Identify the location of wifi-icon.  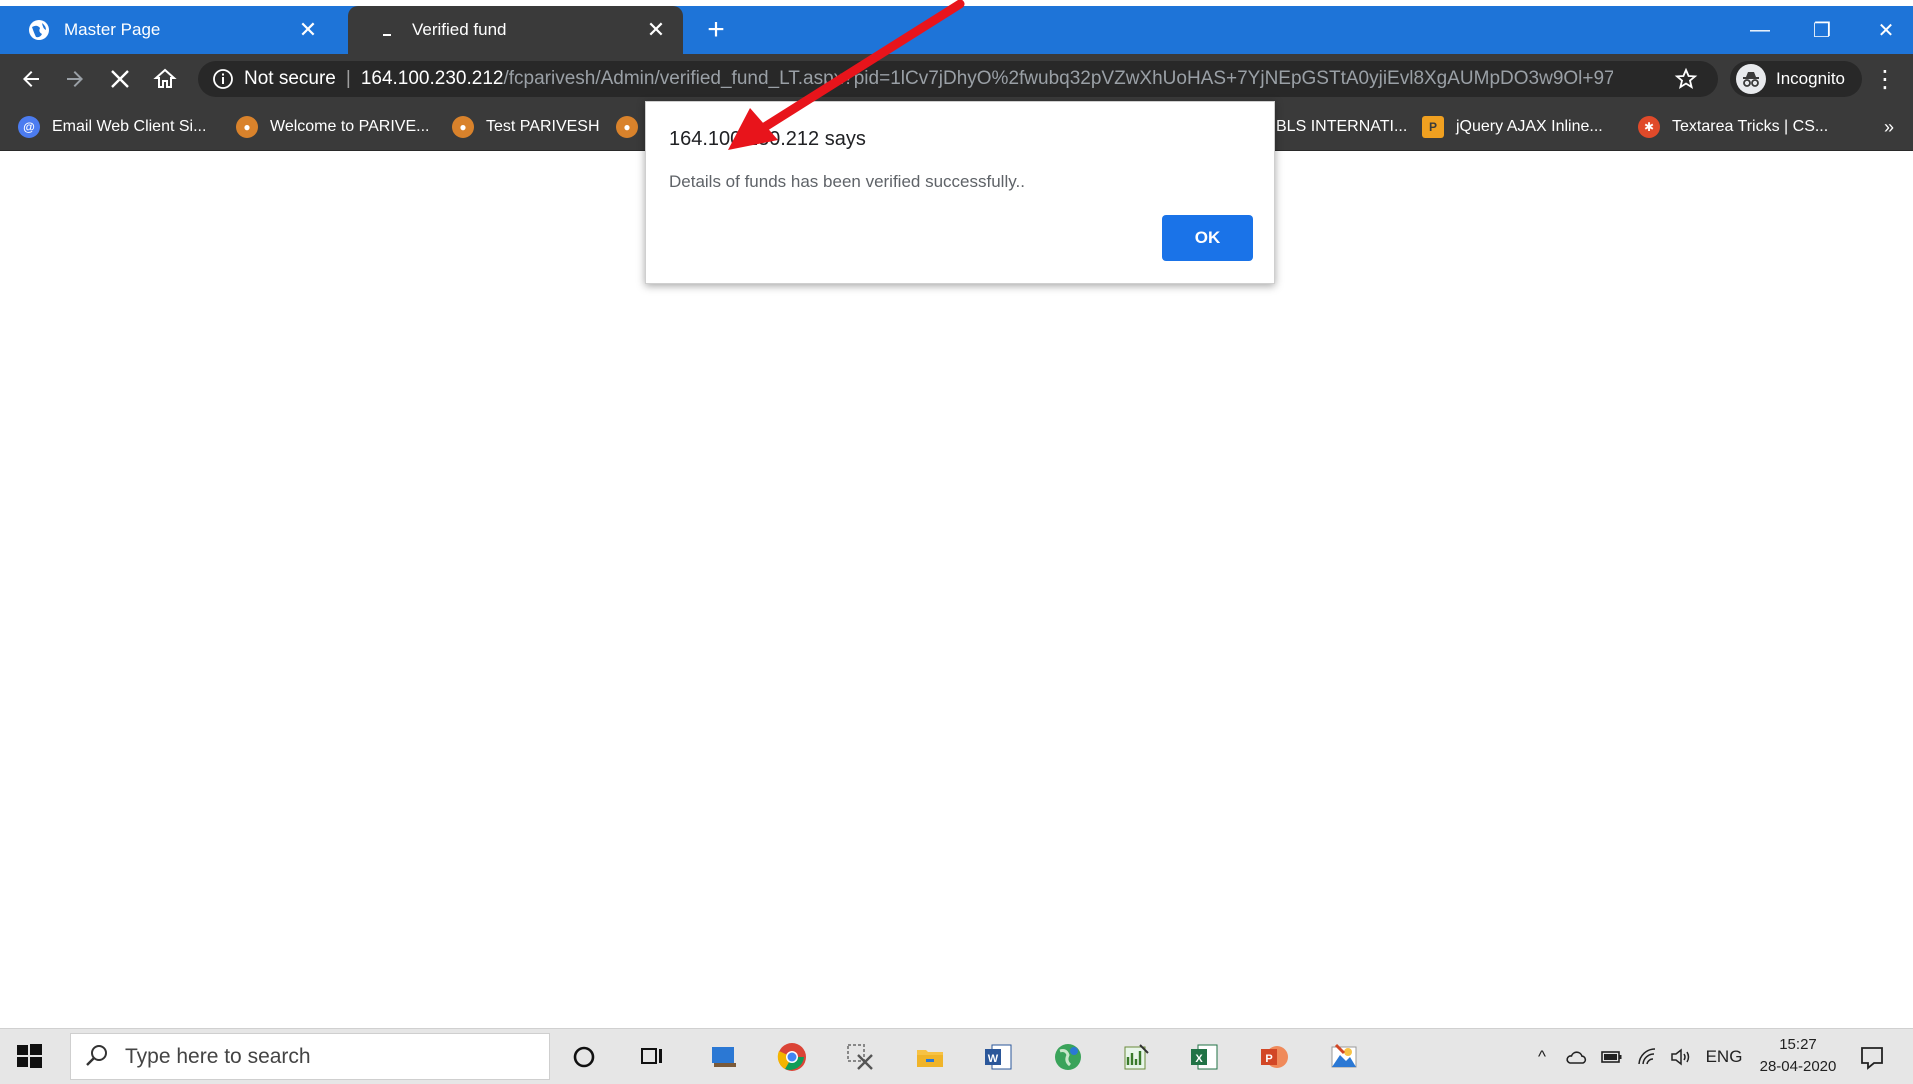
(1648, 1057).